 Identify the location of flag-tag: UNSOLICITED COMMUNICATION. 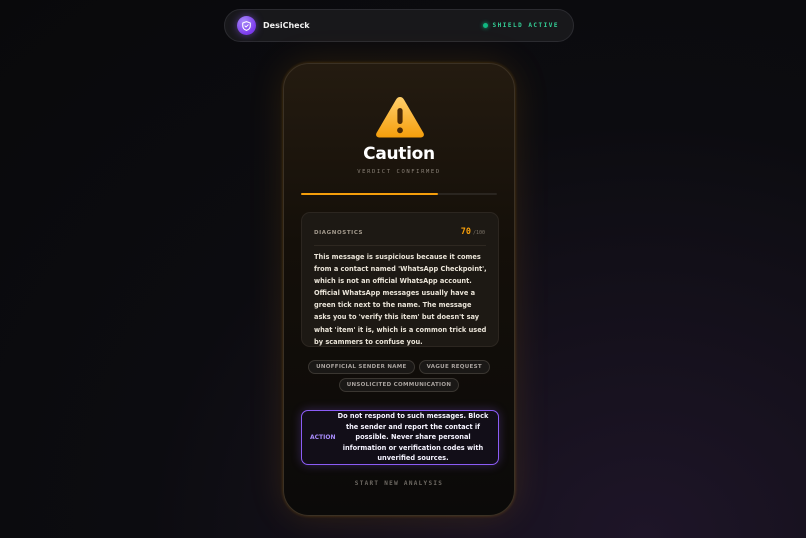
(399, 385).